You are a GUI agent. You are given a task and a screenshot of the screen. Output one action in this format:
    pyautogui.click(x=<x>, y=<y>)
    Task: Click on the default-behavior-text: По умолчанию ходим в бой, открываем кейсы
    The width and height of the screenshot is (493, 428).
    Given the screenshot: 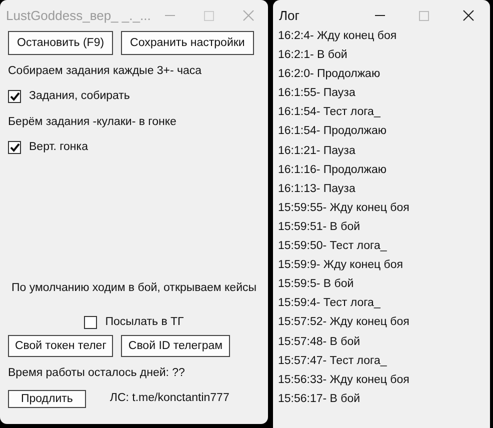 What is the action you would take?
    pyautogui.click(x=134, y=288)
    